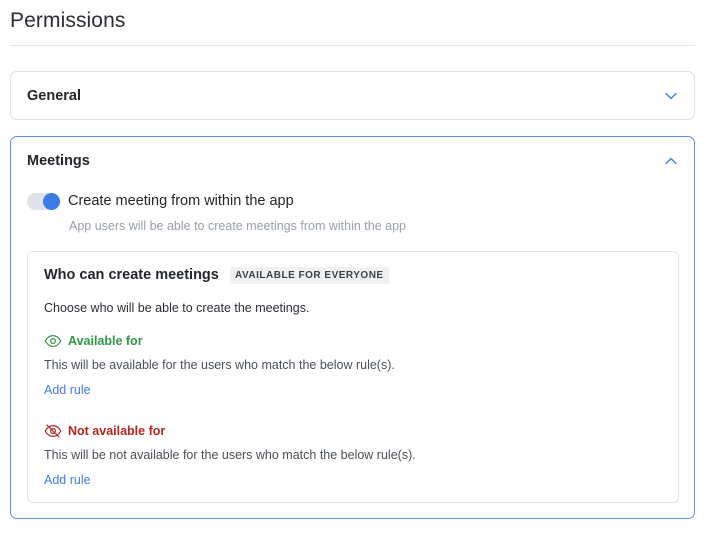 The height and width of the screenshot is (538, 716). What do you see at coordinates (54, 95) in the screenshot?
I see `general-panel-header: General` at bounding box center [54, 95].